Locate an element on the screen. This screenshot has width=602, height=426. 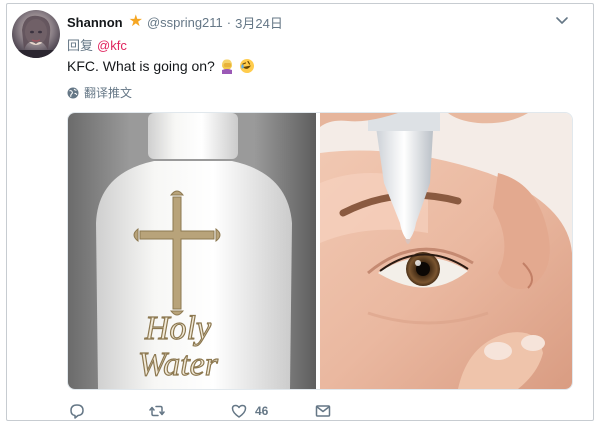
translate-link: 翻译推文 is located at coordinates (99, 92).